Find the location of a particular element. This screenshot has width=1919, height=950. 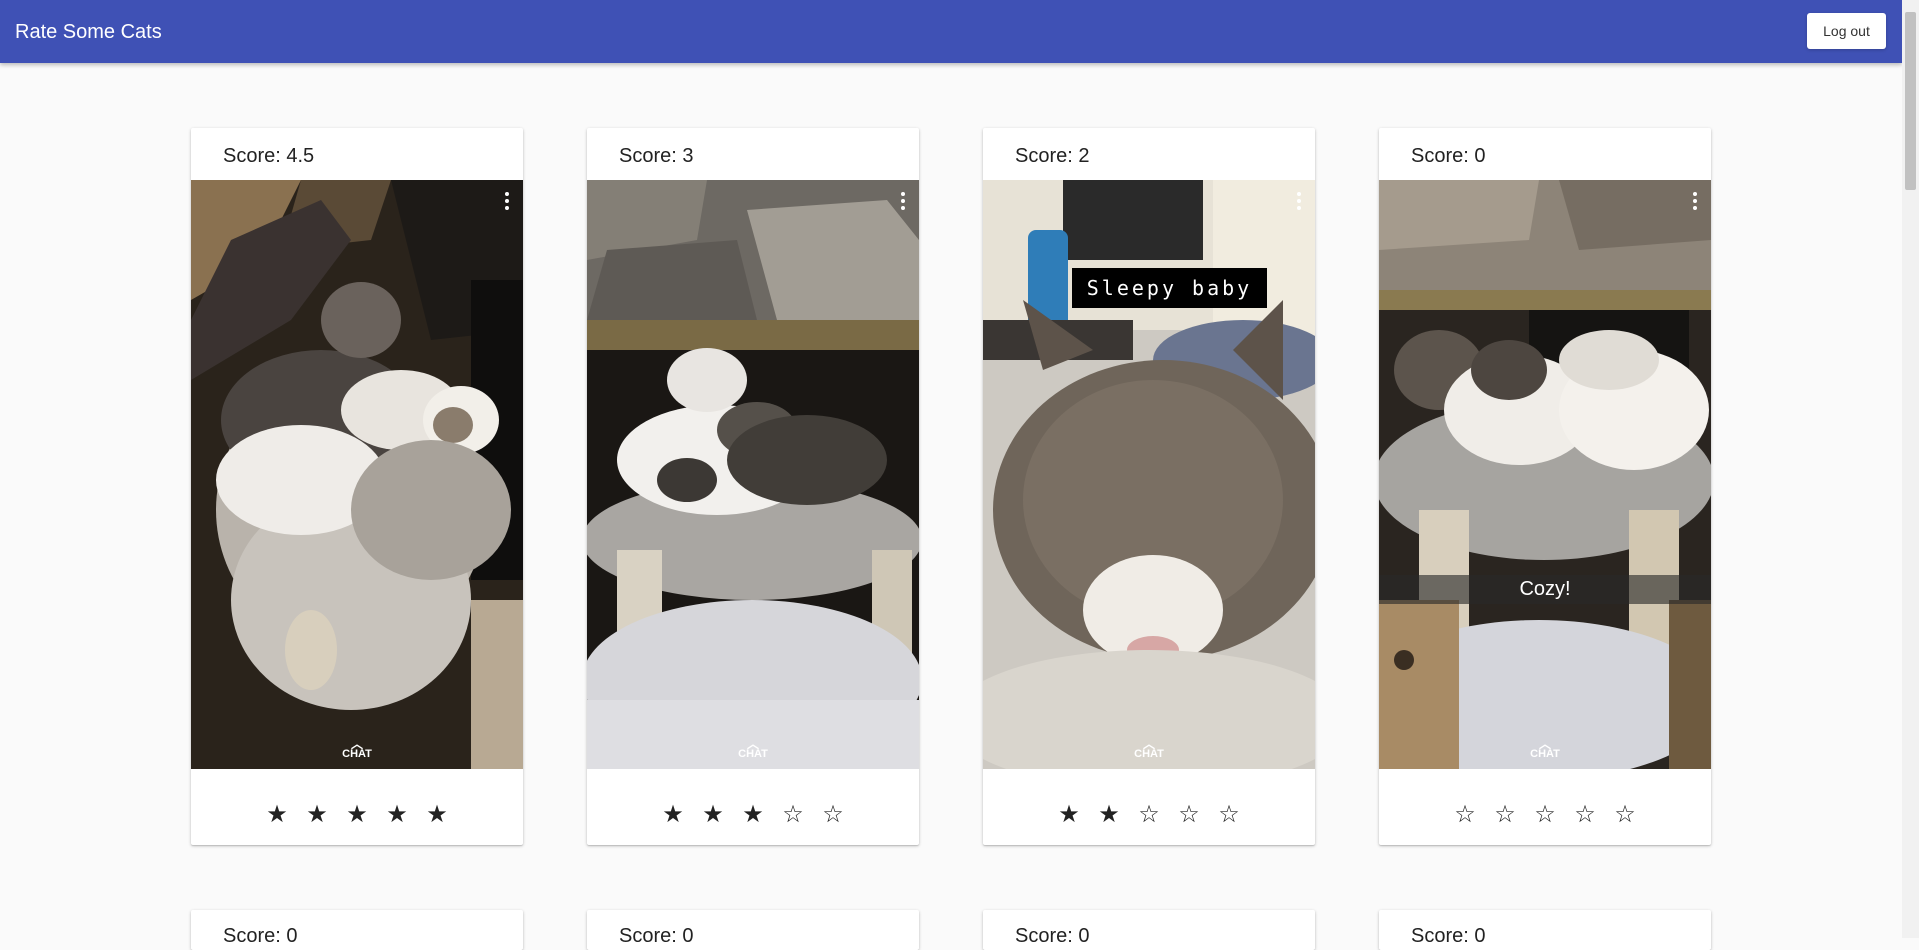

cat-card: Score: 3 ︿ CHAT ★ ★ ★ ☆ ☆ is located at coordinates (753, 486).